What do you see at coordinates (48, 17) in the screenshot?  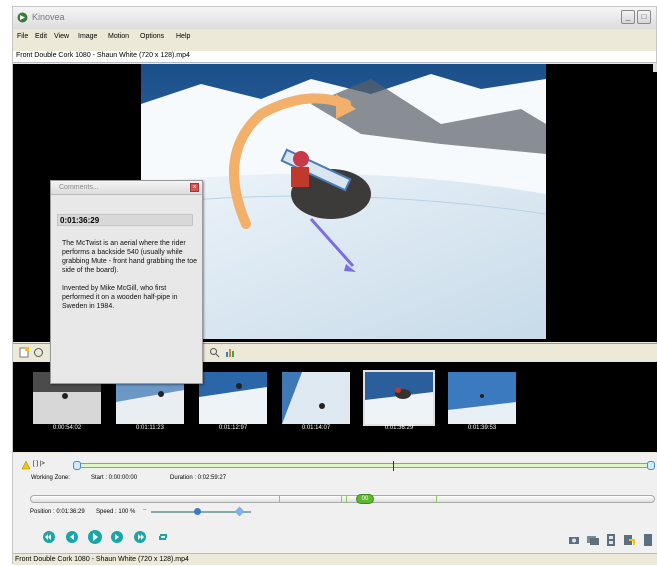 I see `app-title: Kinovea` at bounding box center [48, 17].